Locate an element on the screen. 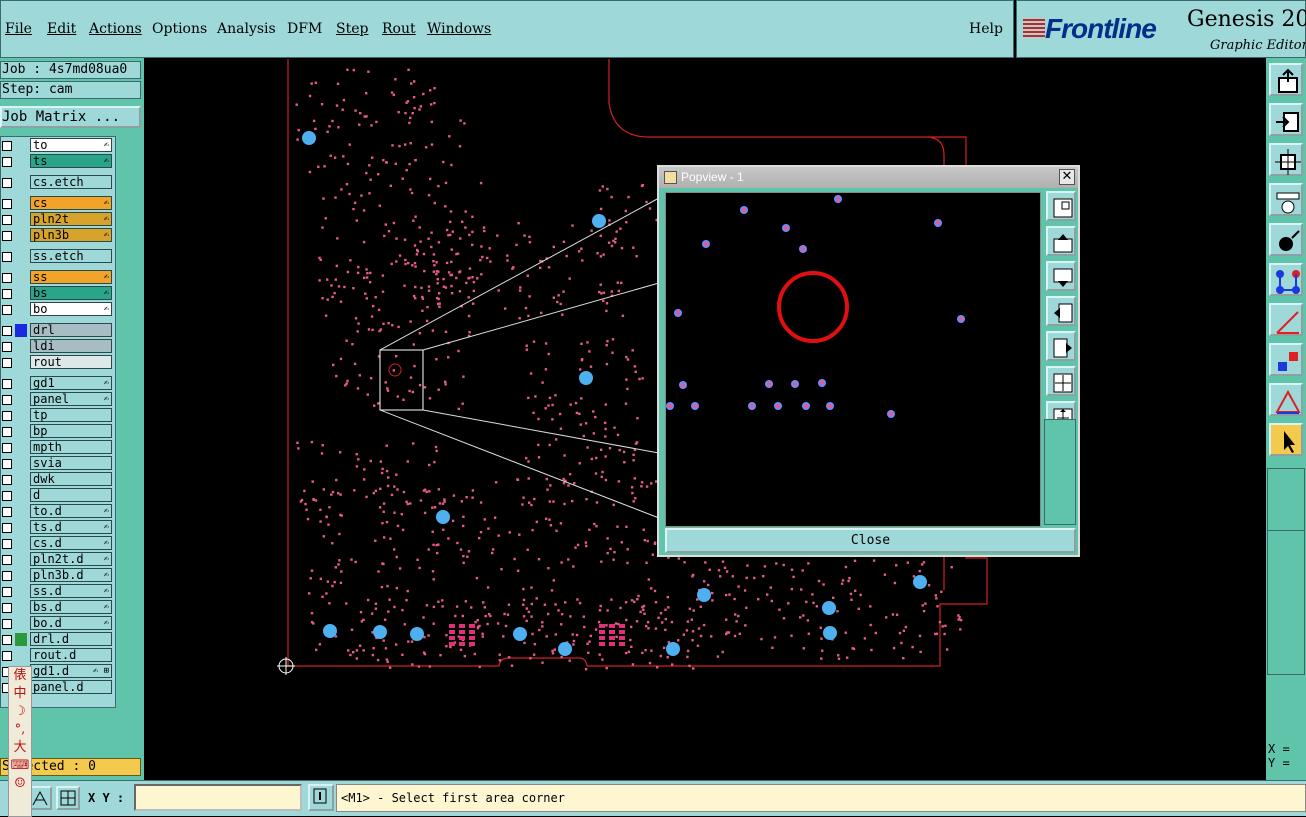 The image size is (1306, 817). layer-row-ts: ts ✍ is located at coordinates (58, 161).